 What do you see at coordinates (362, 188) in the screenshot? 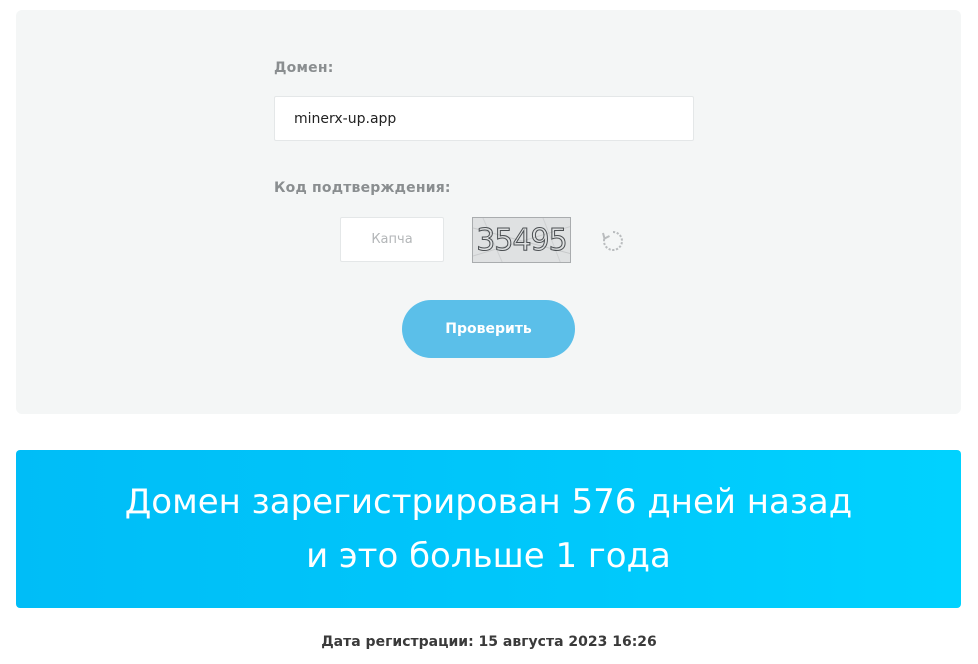
I see `captcha-label: Код подтверждения:` at bounding box center [362, 188].